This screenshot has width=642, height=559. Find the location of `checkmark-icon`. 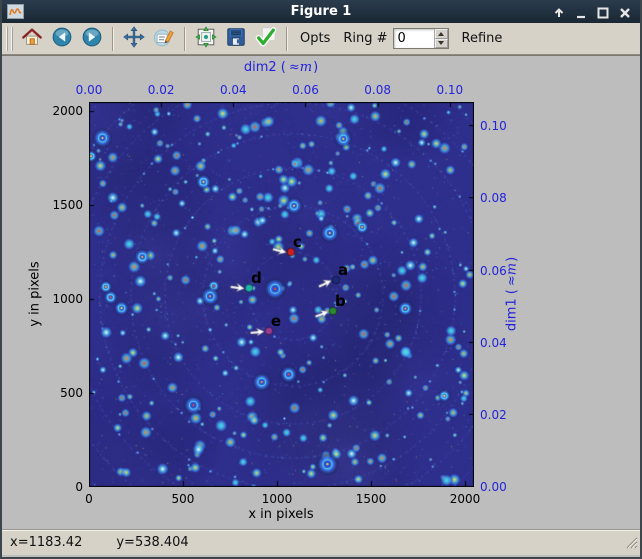

checkmark-icon is located at coordinates (266, 39).